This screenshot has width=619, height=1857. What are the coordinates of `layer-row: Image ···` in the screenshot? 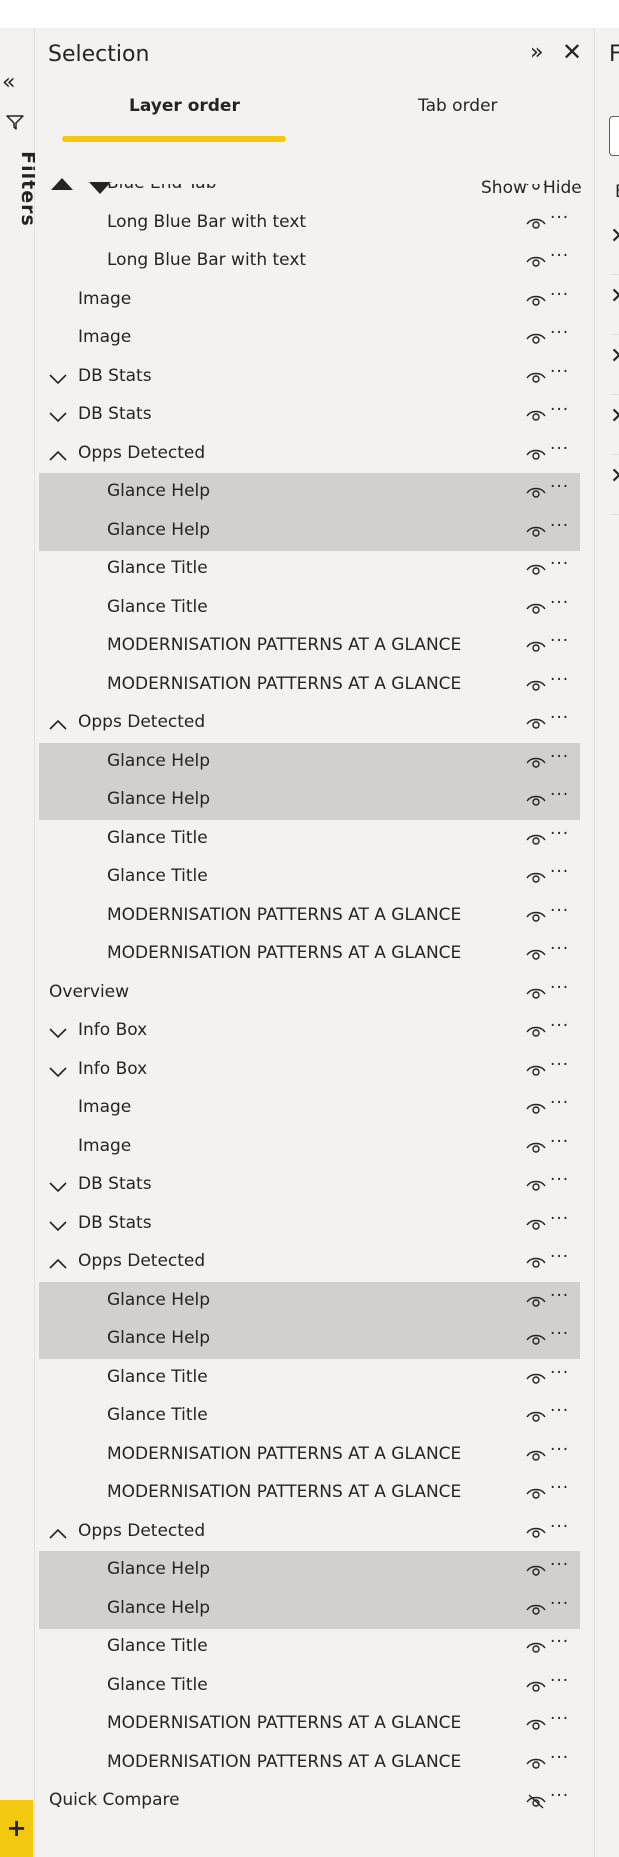 It's located at (309, 338).